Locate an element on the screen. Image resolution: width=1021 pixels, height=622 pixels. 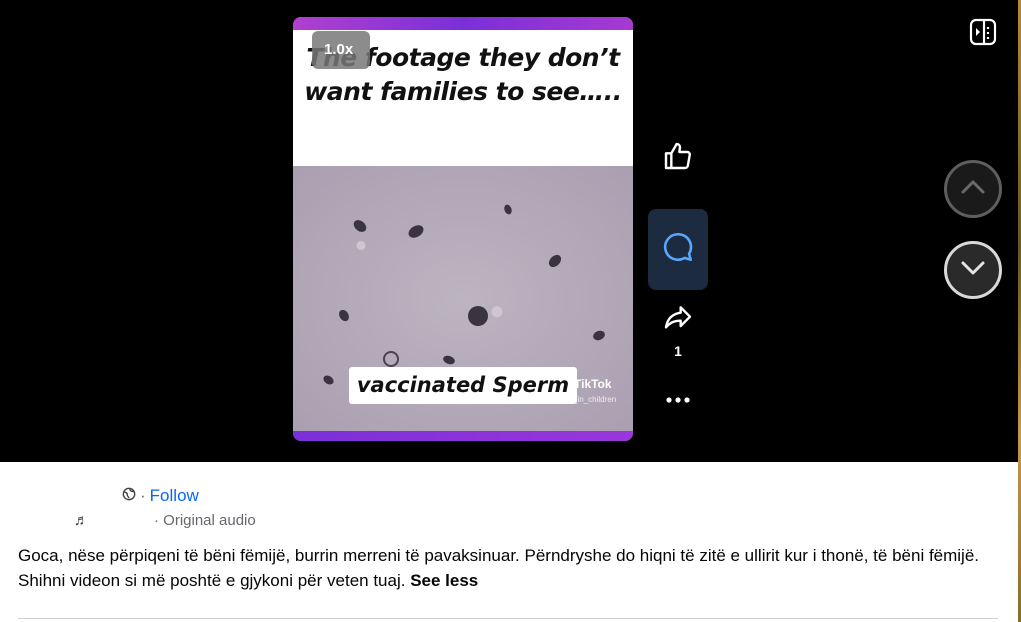
comment-icon is located at coordinates (678, 249).